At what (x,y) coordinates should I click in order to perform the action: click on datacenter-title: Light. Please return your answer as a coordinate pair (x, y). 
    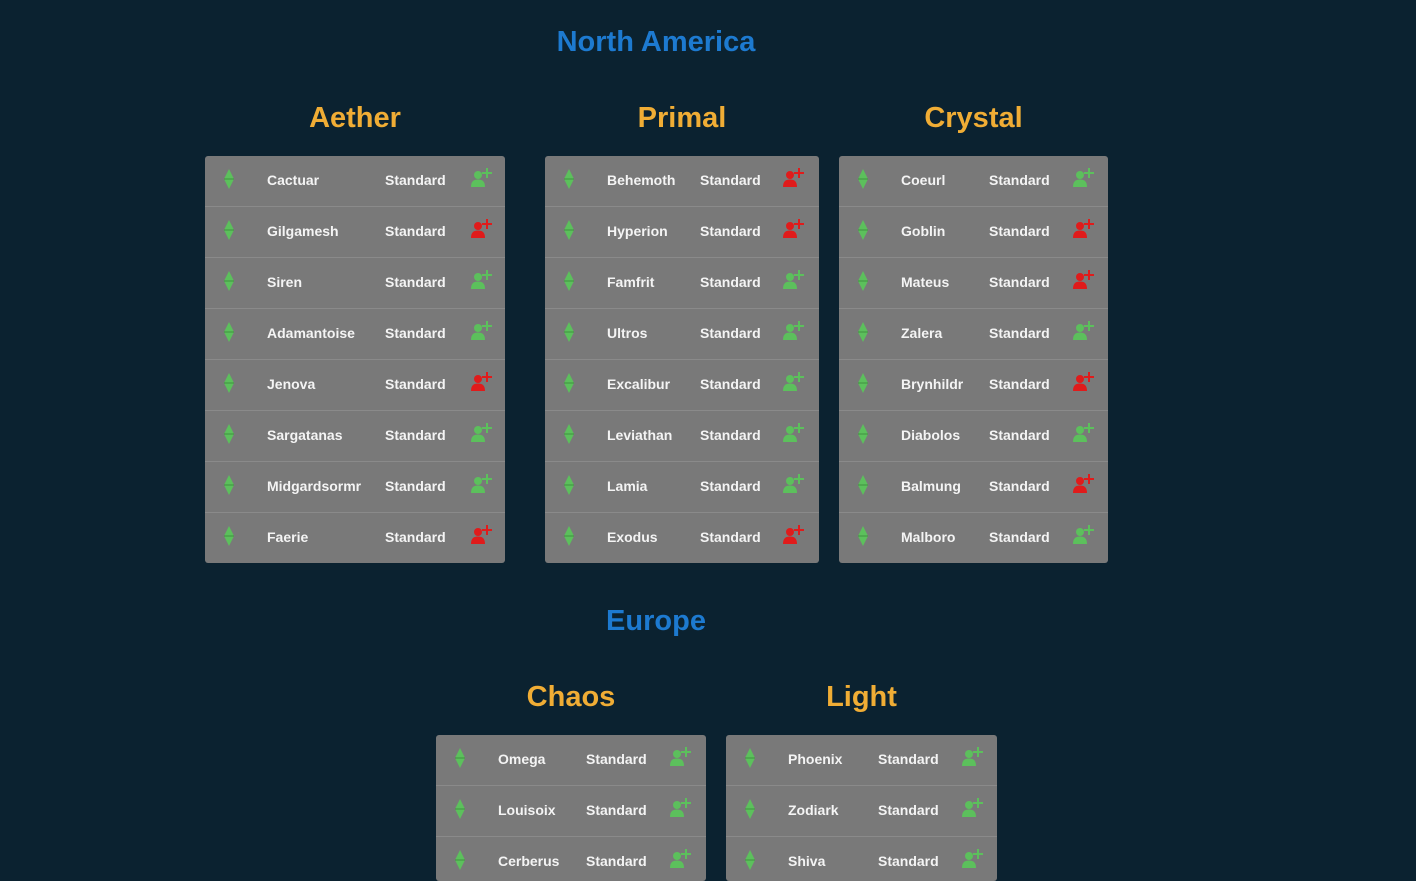
    Looking at the image, I should click on (861, 697).